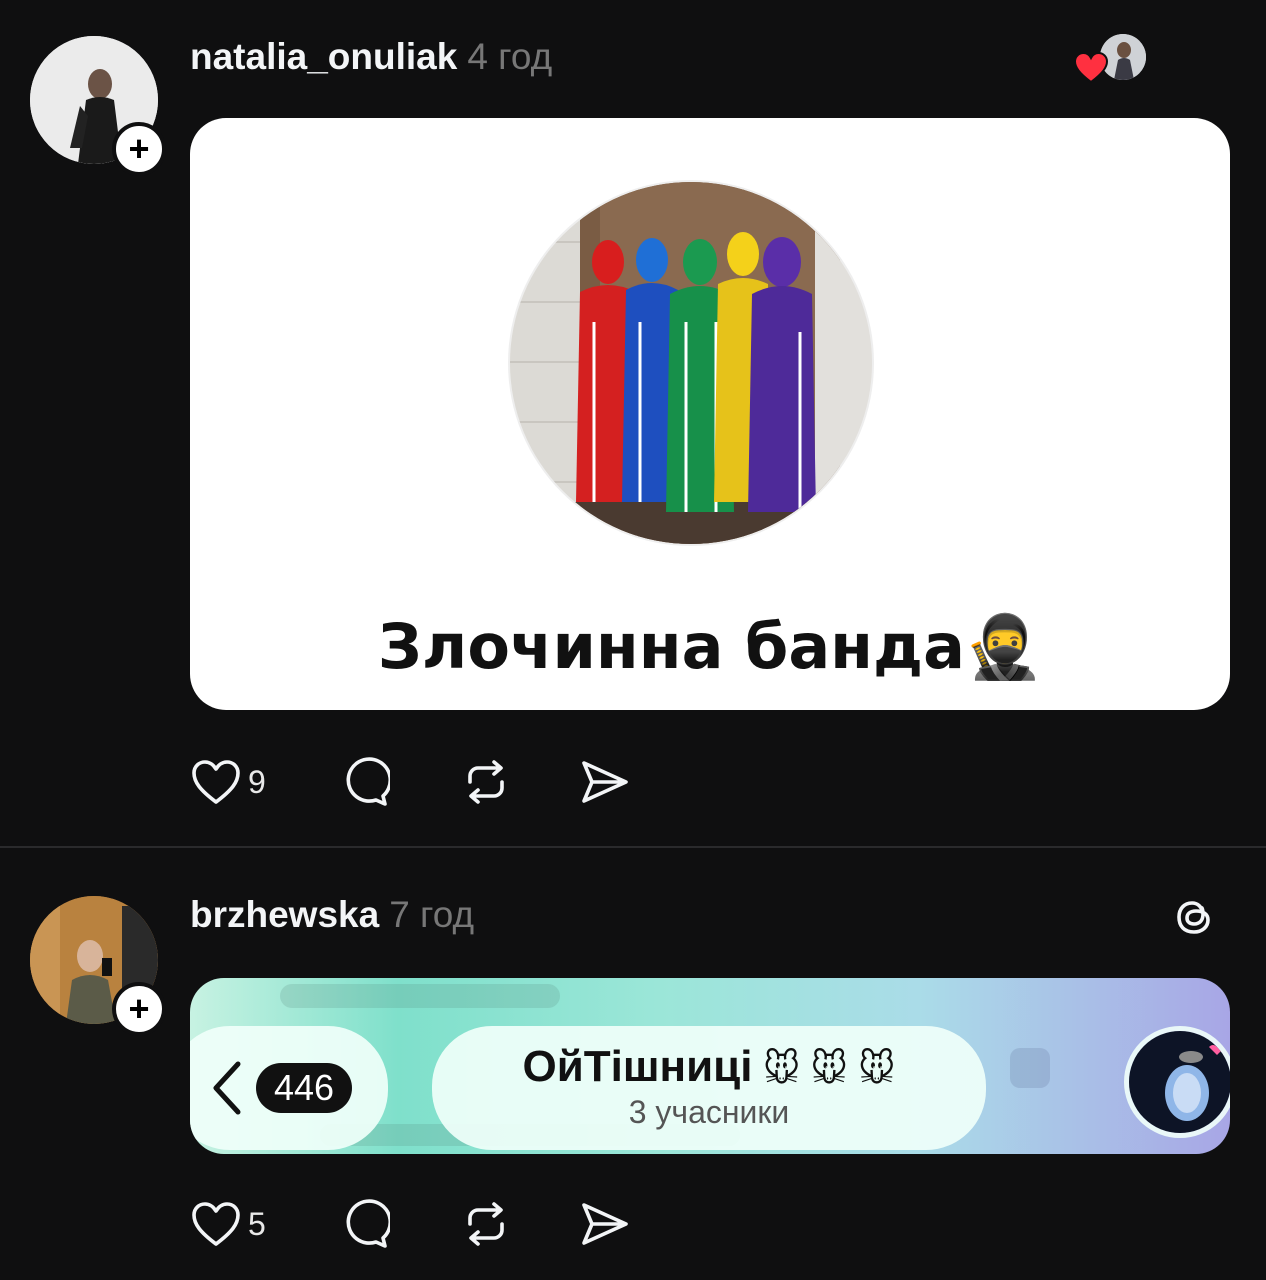  What do you see at coordinates (1195, 917) in the screenshot?
I see `threads-icon` at bounding box center [1195, 917].